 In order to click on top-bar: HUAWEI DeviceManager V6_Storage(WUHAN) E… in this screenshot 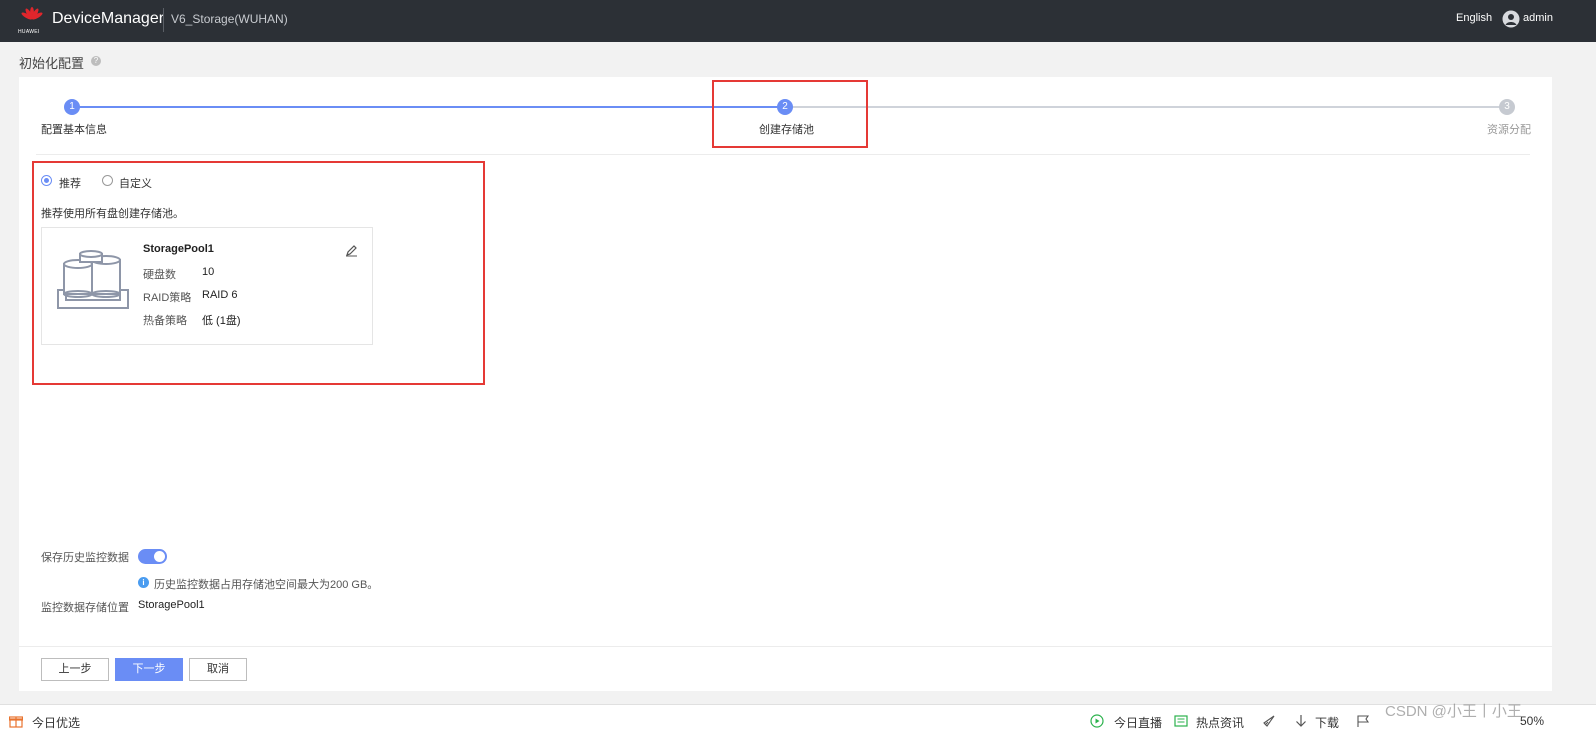, I will do `click(798, 21)`.